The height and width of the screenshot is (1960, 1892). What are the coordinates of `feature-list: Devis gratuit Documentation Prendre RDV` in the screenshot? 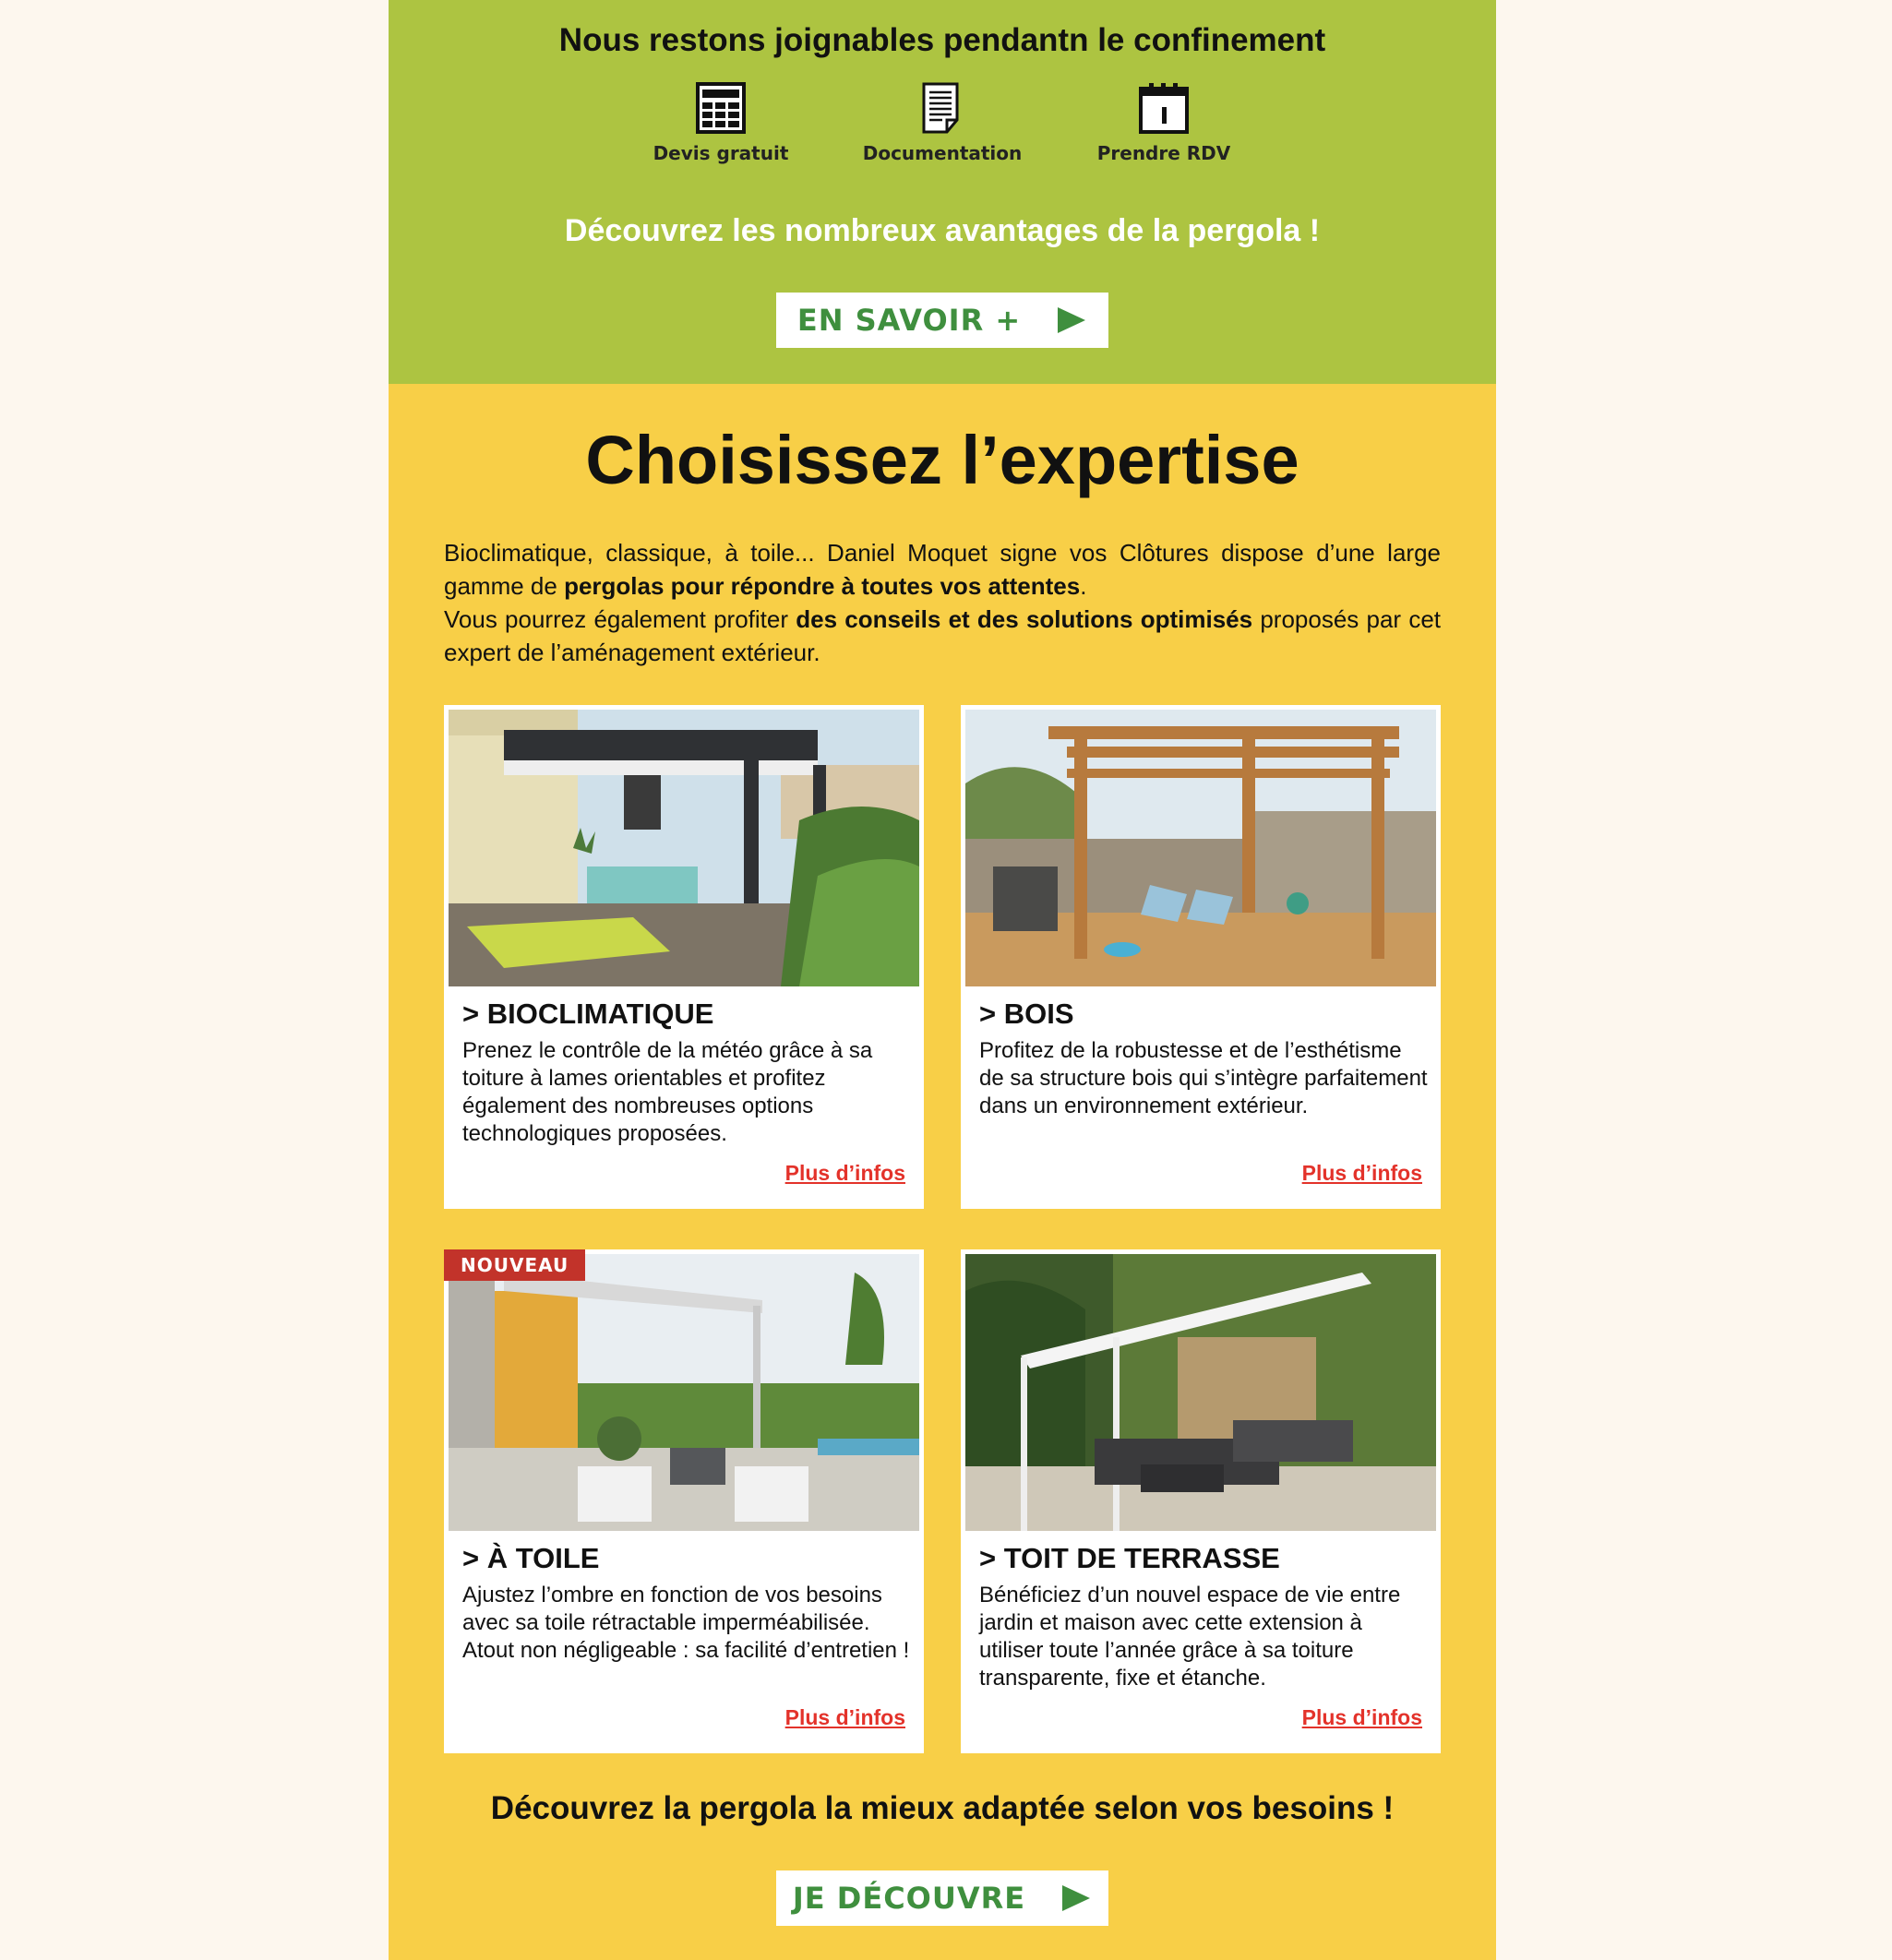 It's located at (942, 122).